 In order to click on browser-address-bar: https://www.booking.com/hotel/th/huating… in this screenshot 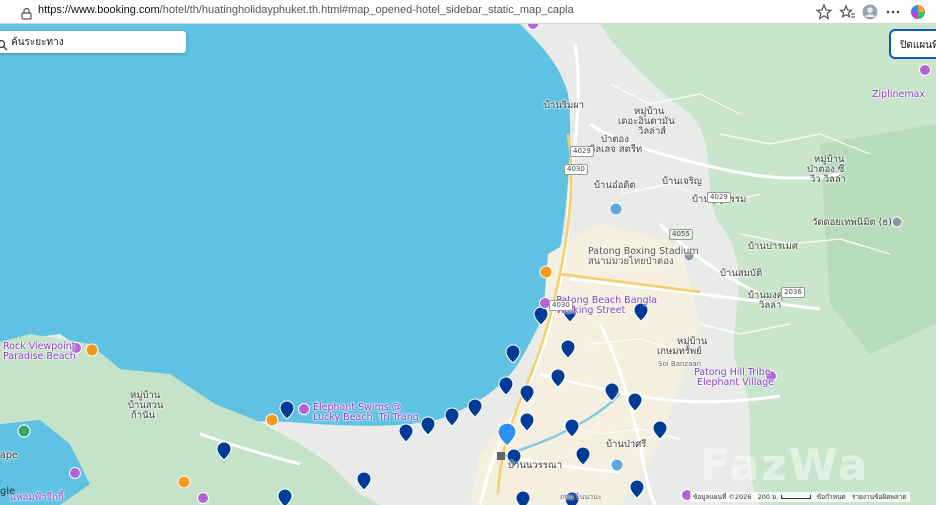, I will do `click(468, 12)`.